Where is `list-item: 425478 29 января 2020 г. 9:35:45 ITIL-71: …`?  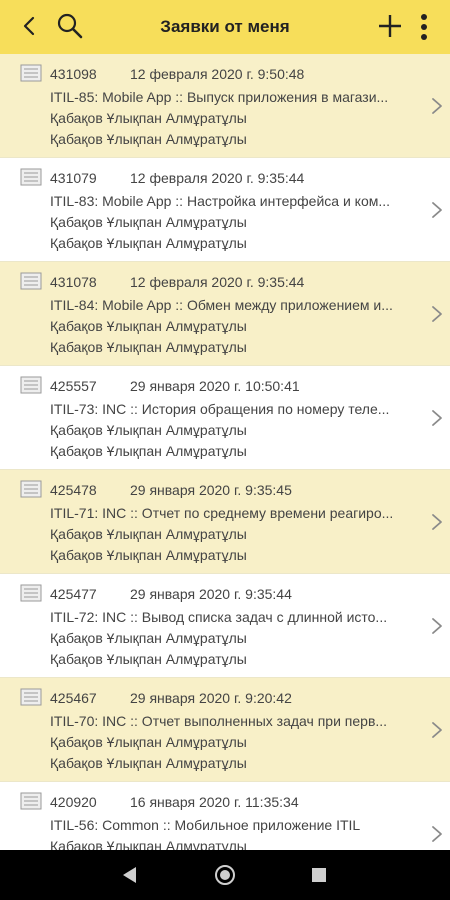
list-item: 425478 29 января 2020 г. 9:35:45 ITIL-71: … is located at coordinates (225, 522).